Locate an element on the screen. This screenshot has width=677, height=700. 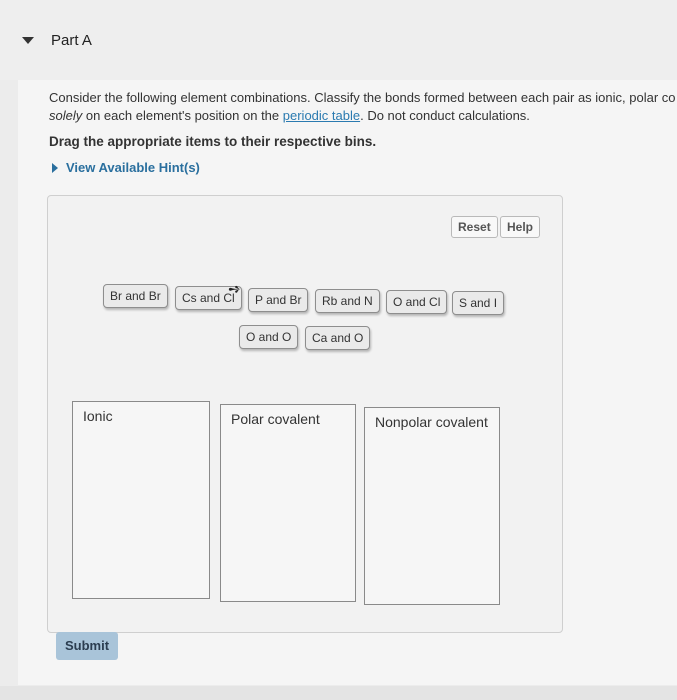
help-button: Help is located at coordinates (520, 227).